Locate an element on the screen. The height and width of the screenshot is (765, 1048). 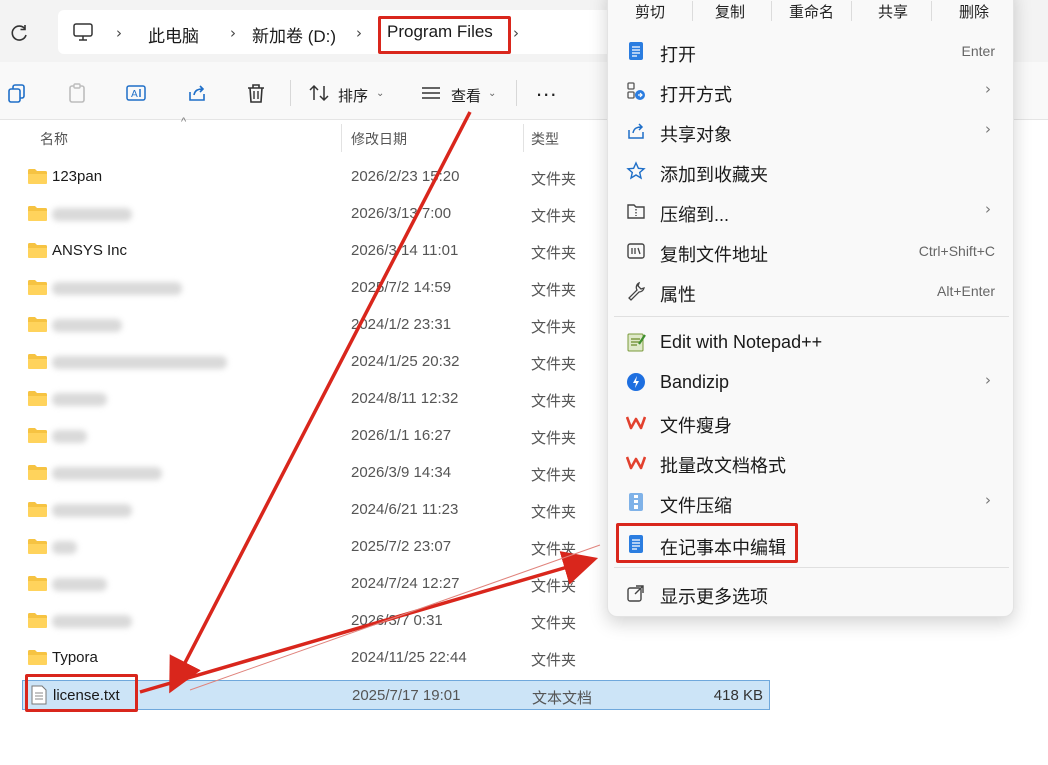
rename-icon: A is located at coordinates (136, 93).